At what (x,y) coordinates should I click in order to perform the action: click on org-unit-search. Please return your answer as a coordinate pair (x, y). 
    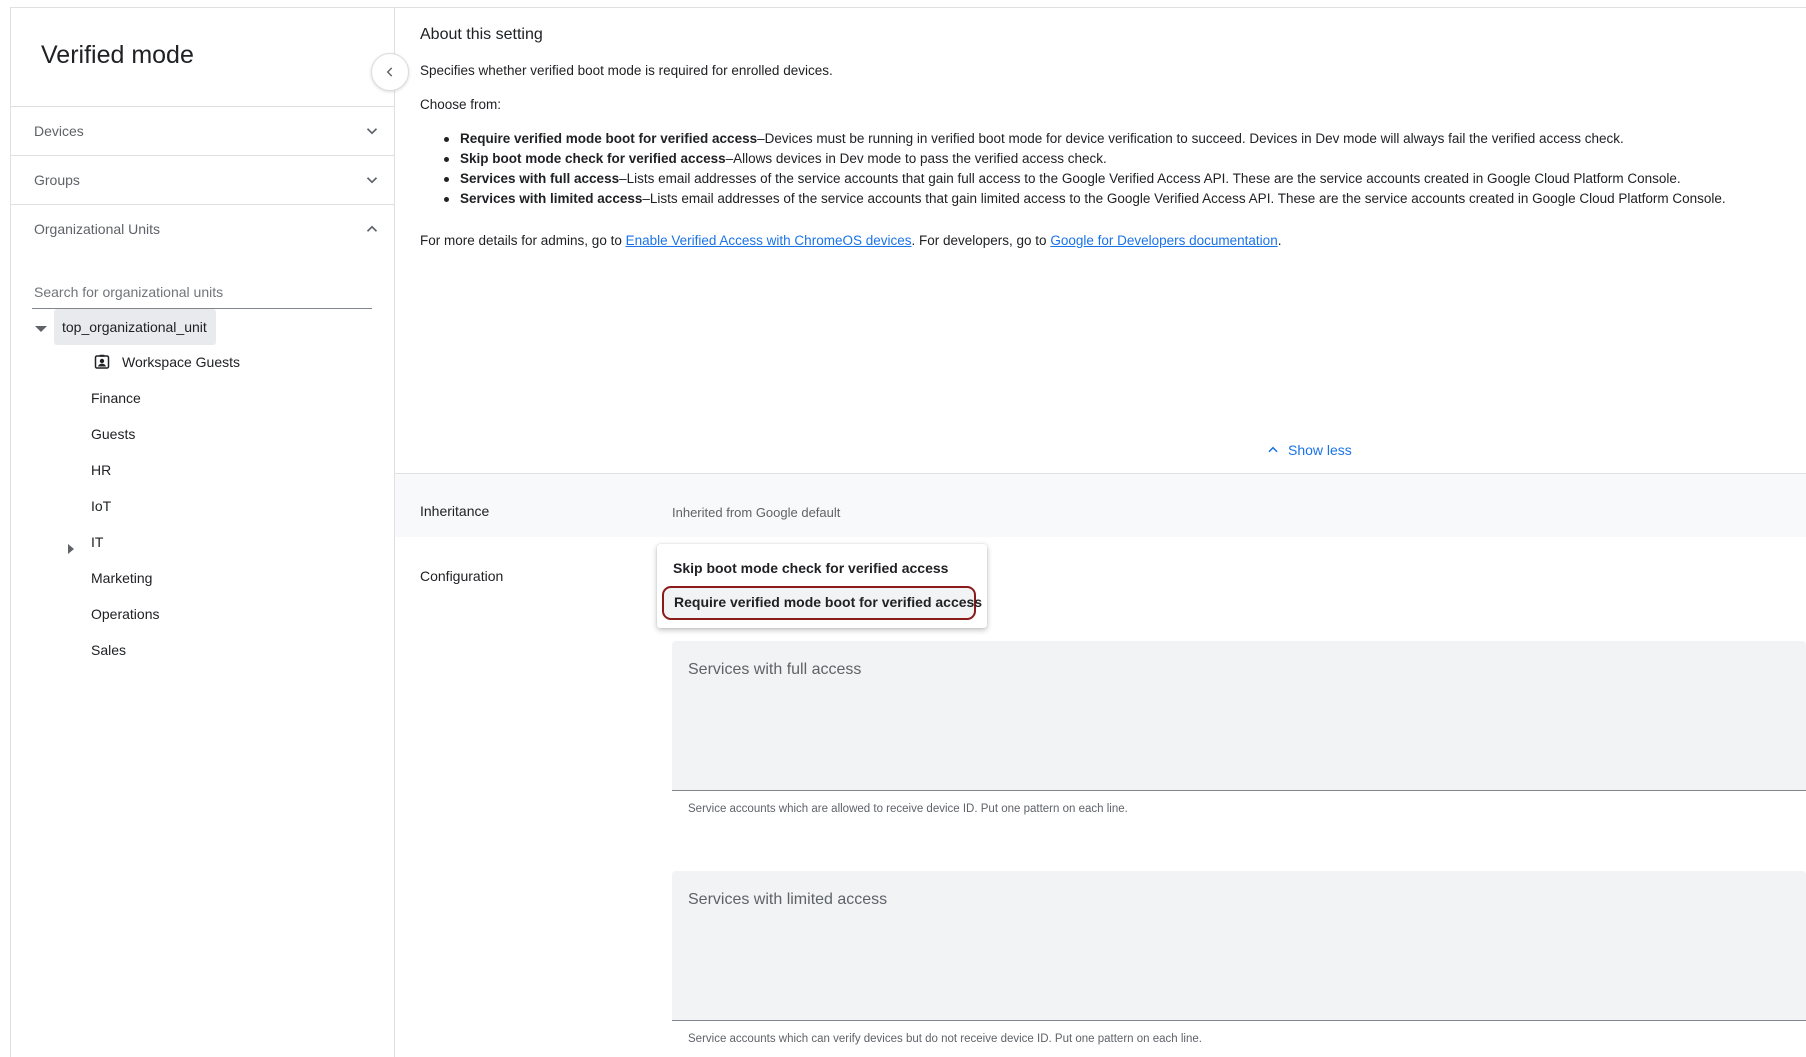
    Looking at the image, I should click on (202, 292).